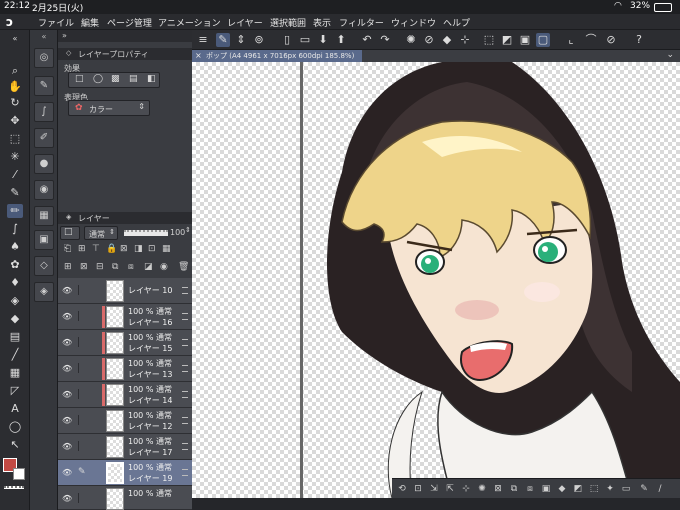 The width and height of the screenshot is (680, 510). I want to click on tone-effect-icon: ◯, so click(98, 79).